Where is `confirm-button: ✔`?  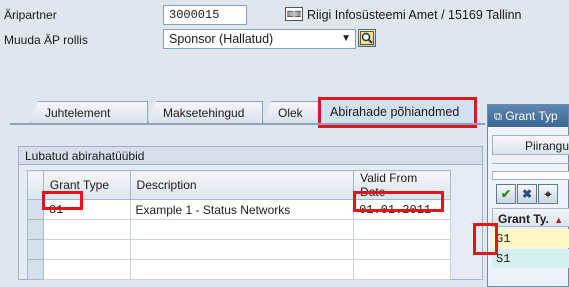 confirm-button: ✔ is located at coordinates (506, 194).